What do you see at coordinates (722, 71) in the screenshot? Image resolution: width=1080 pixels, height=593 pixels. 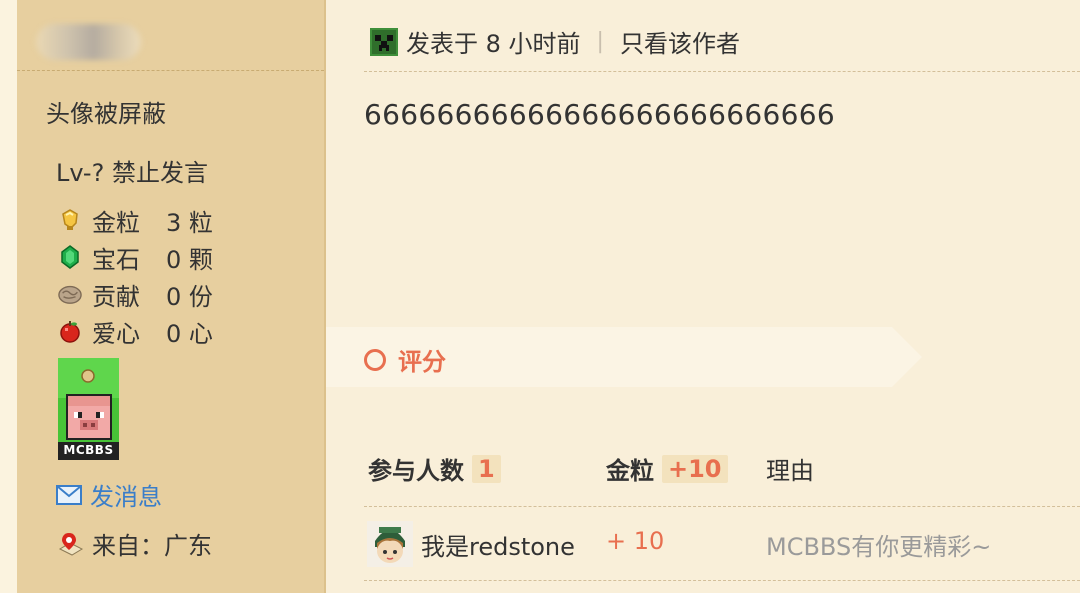 I see `header-divider-line` at bounding box center [722, 71].